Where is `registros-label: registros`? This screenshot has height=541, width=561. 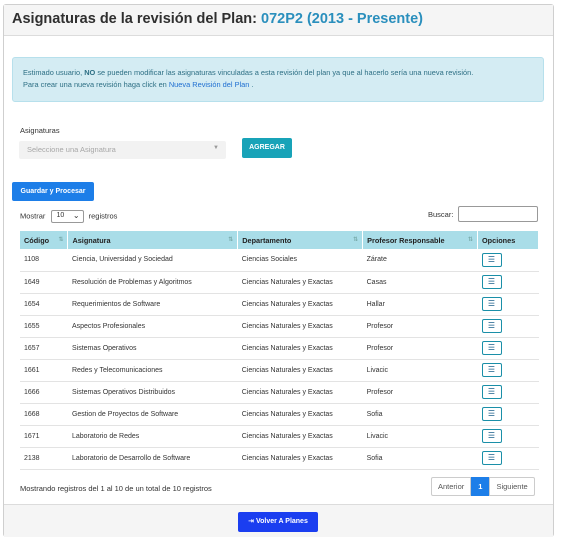
registros-label: registros is located at coordinates (103, 216).